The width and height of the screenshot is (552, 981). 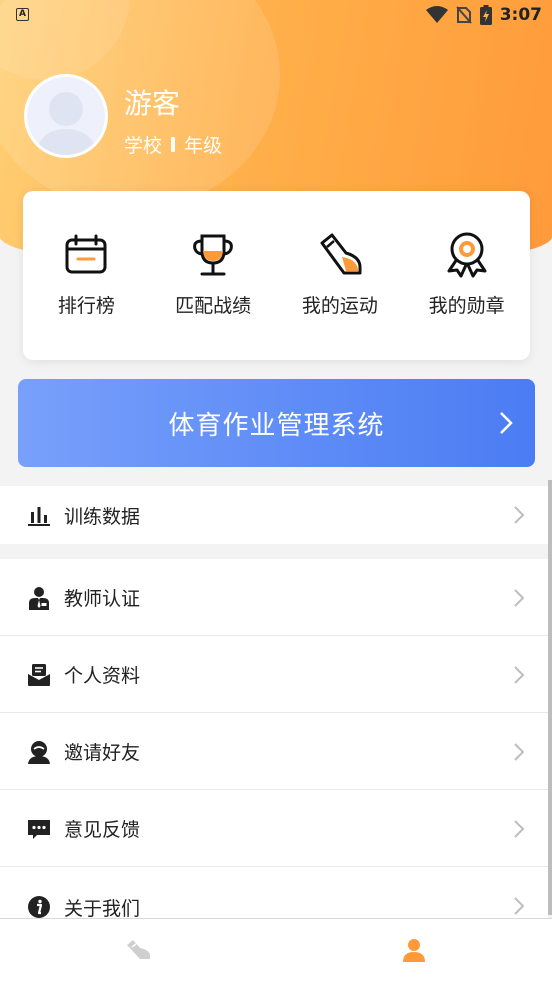 I want to click on nav-tab-sport, so click(x=138, y=950).